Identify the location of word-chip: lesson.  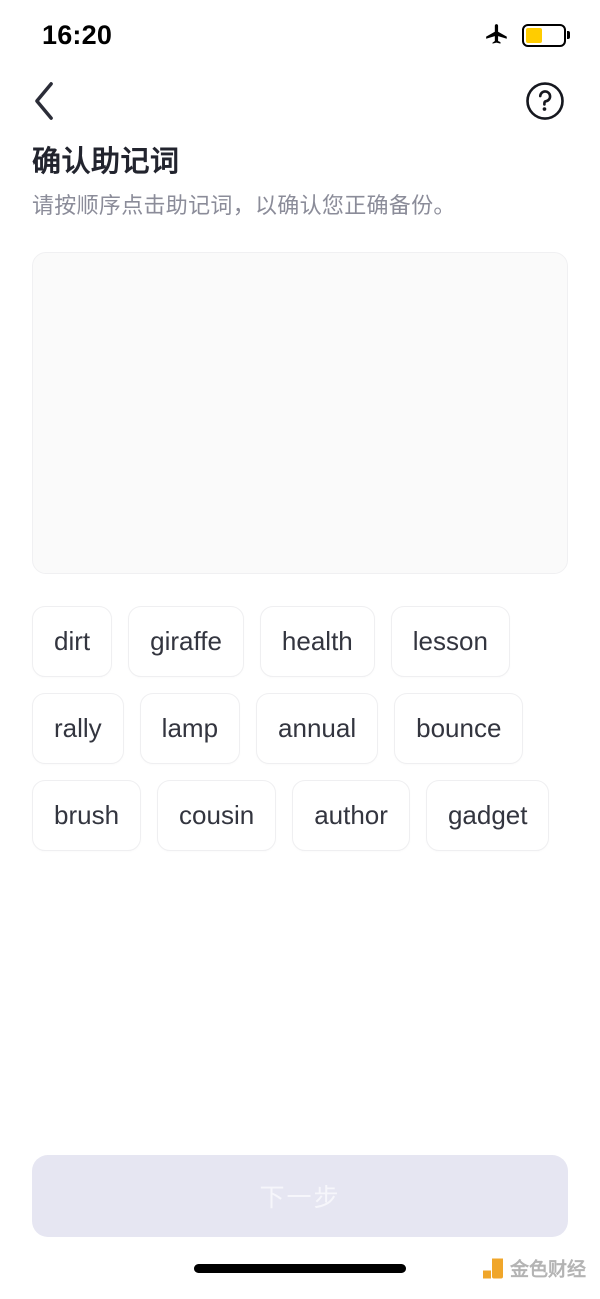
(450, 642).